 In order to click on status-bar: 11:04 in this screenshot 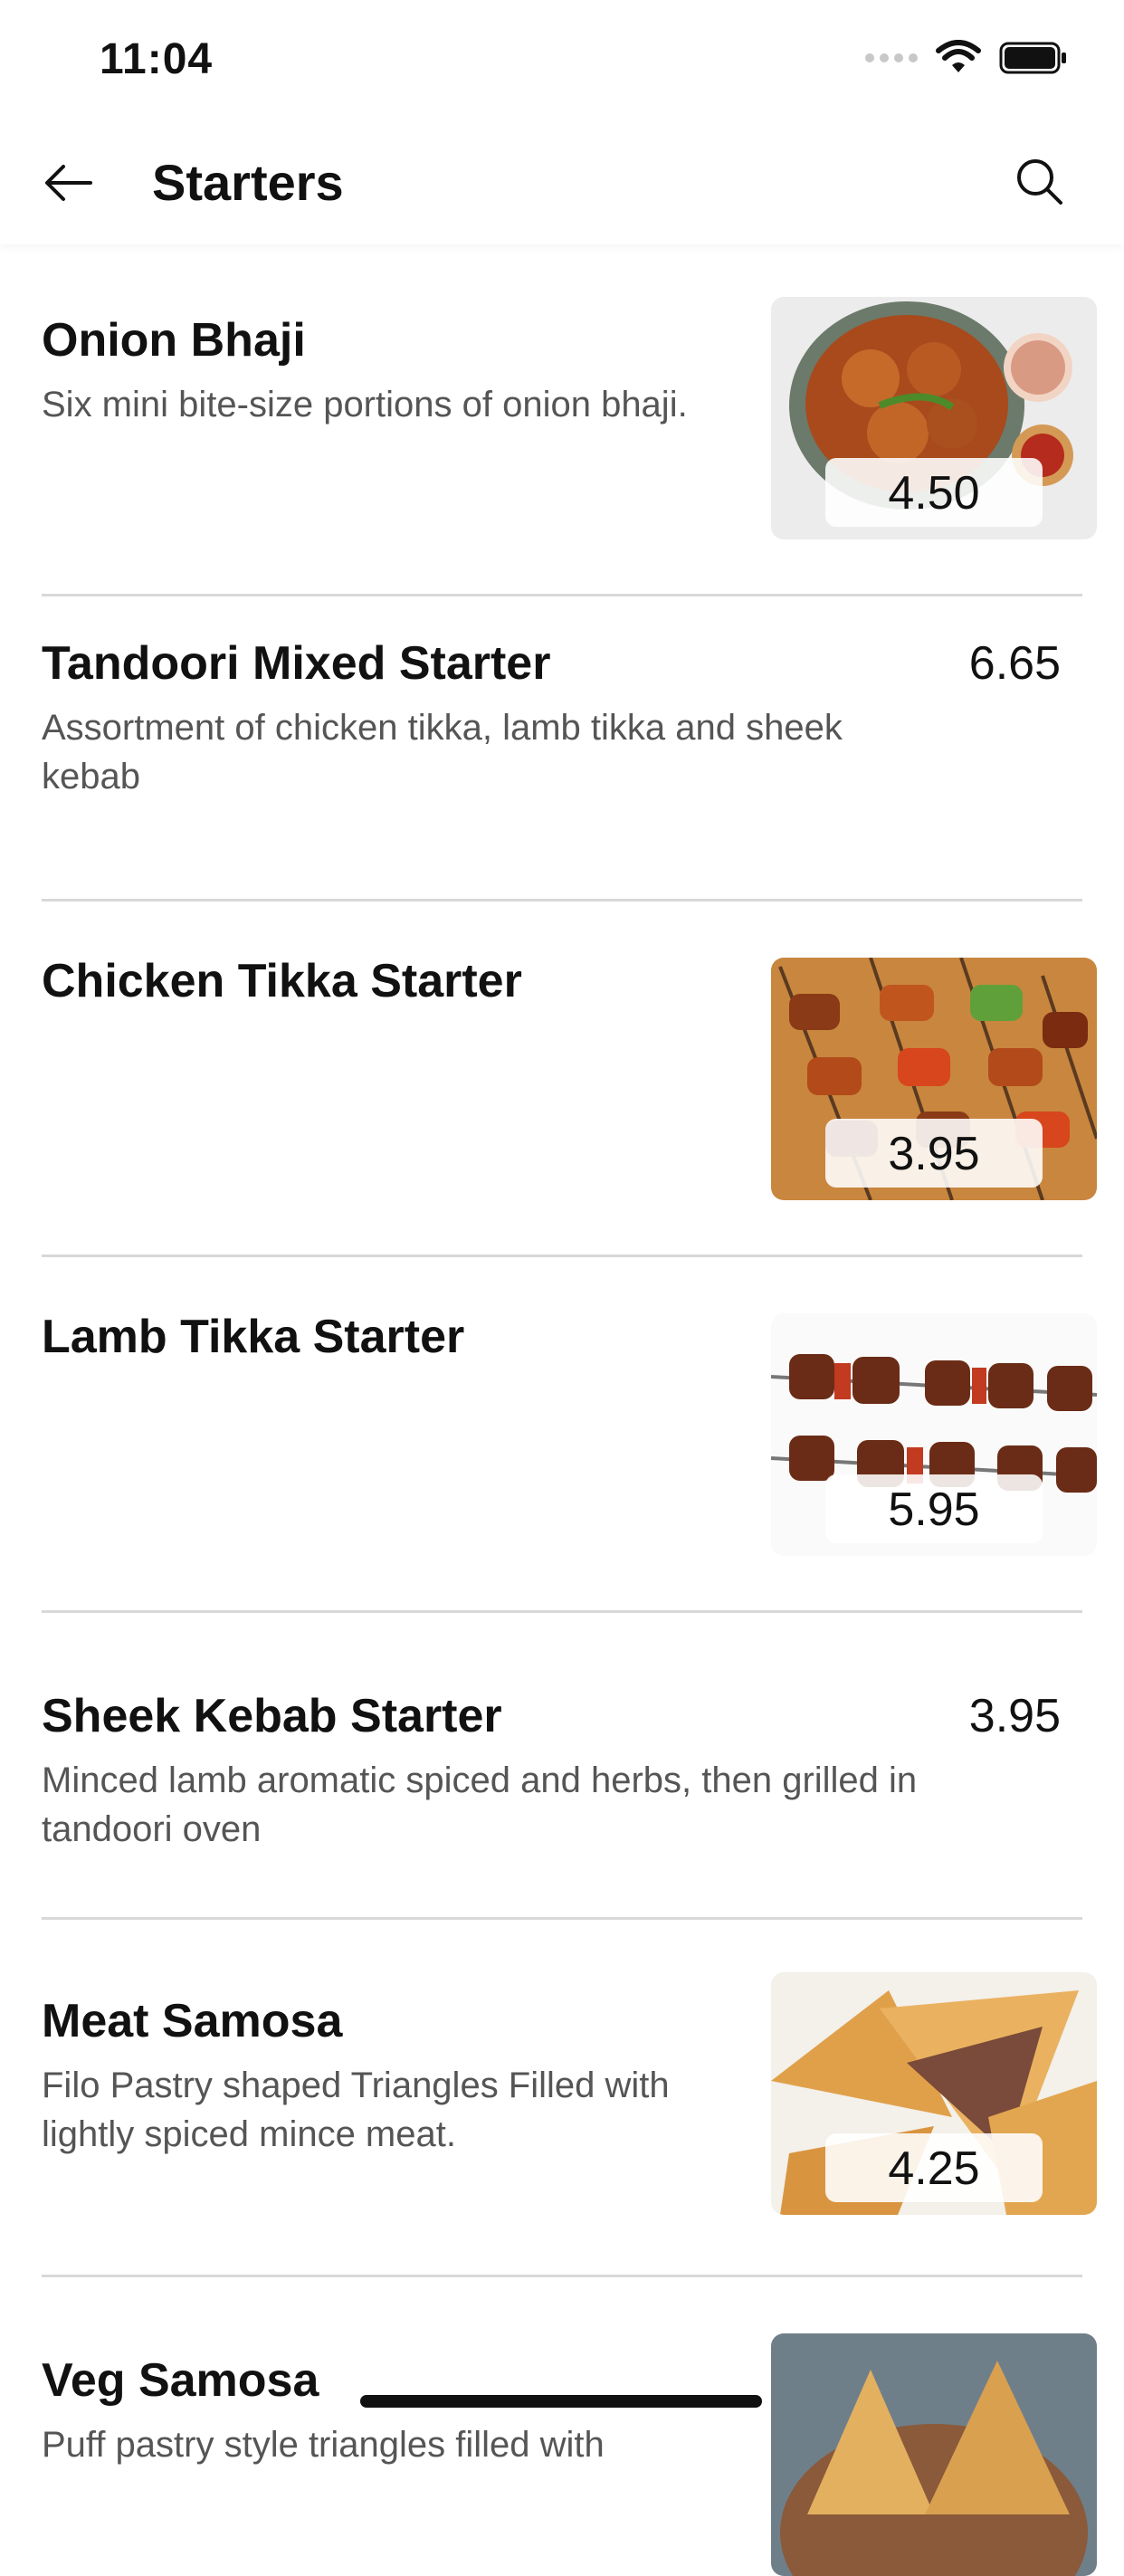, I will do `click(562, 59)`.